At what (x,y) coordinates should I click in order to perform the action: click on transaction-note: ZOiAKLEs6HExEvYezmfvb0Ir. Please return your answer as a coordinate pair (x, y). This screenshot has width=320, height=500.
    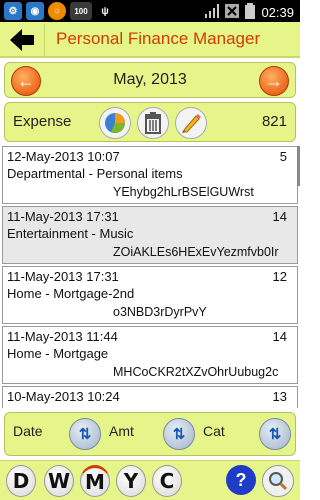
    Looking at the image, I should click on (196, 252).